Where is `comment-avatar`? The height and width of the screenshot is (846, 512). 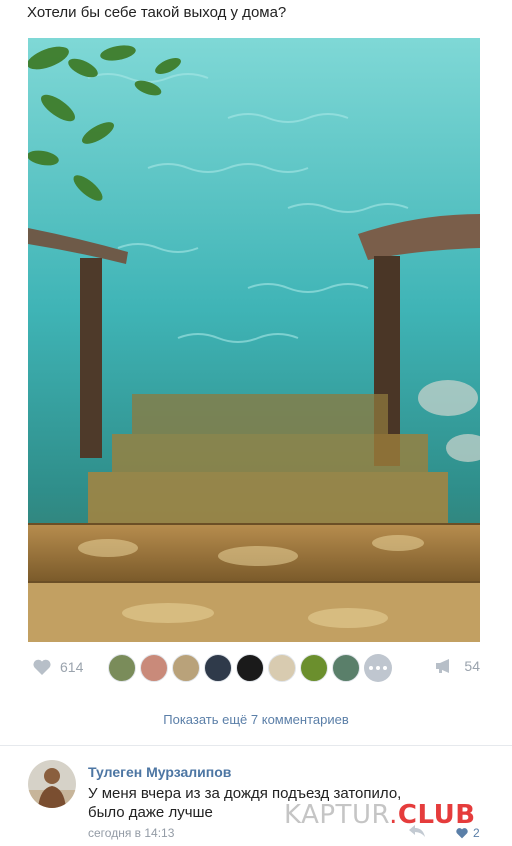 comment-avatar is located at coordinates (52, 784).